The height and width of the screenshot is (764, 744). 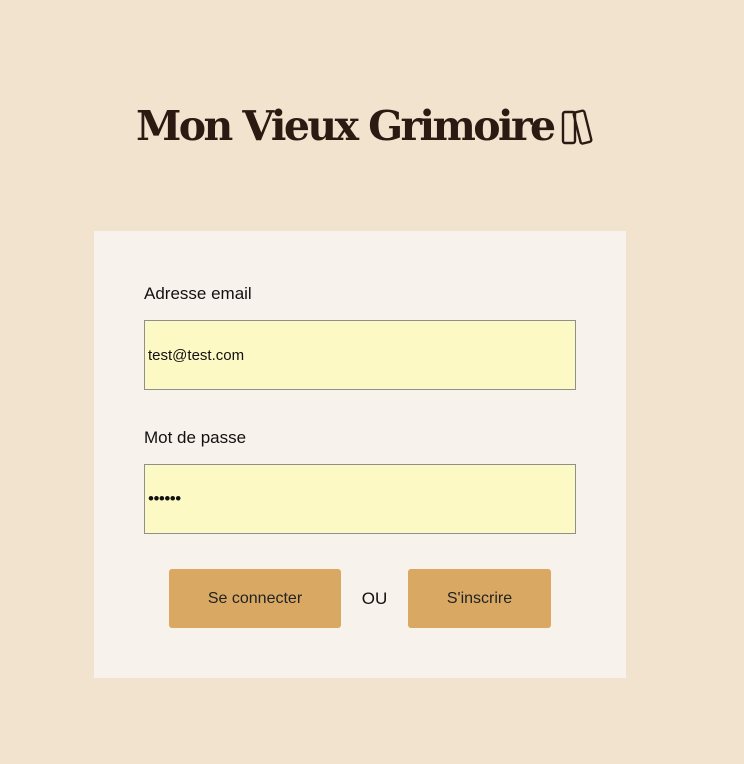 I want to click on form-actions: Se connecter OU S'inscrire, so click(x=360, y=598).